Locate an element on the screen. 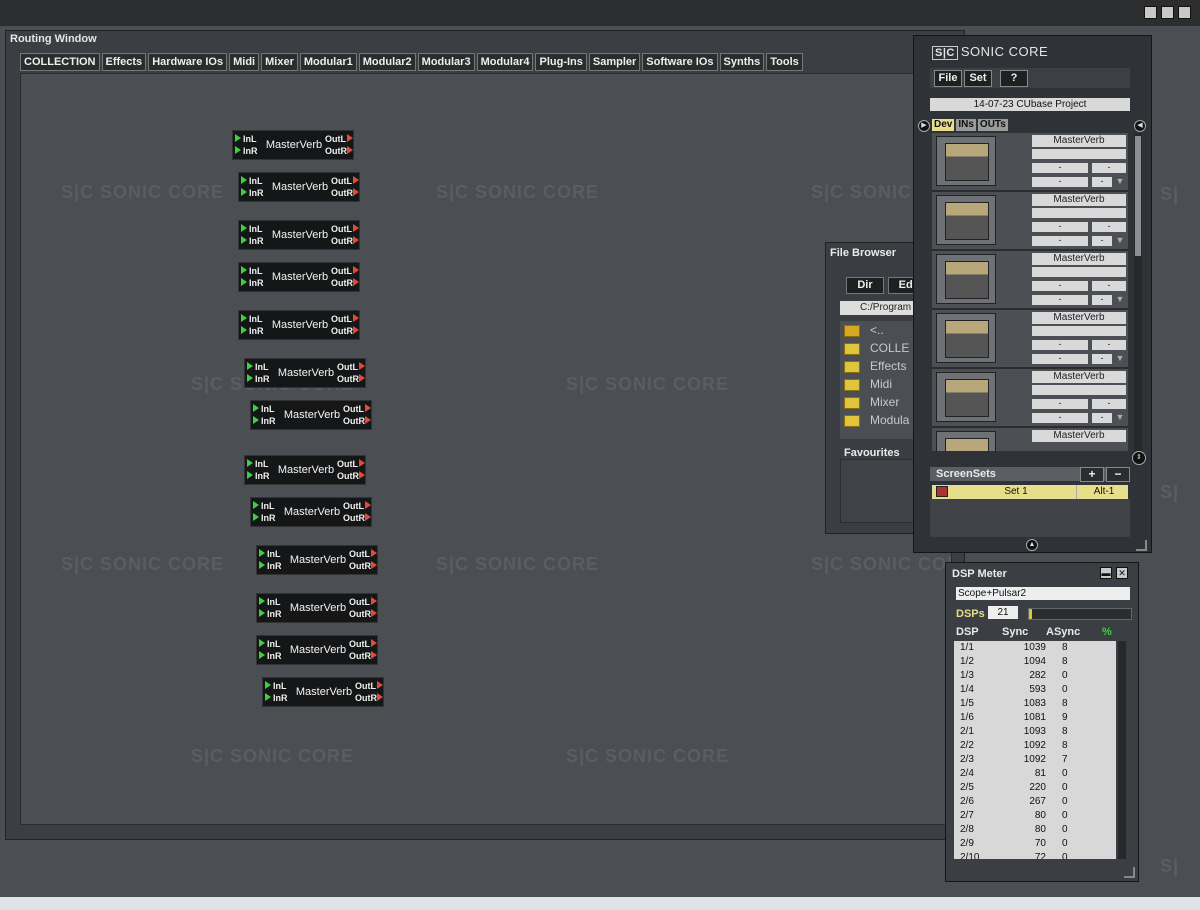 This screenshot has width=1200, height=910. percent-column-header: % is located at coordinates (1107, 632).